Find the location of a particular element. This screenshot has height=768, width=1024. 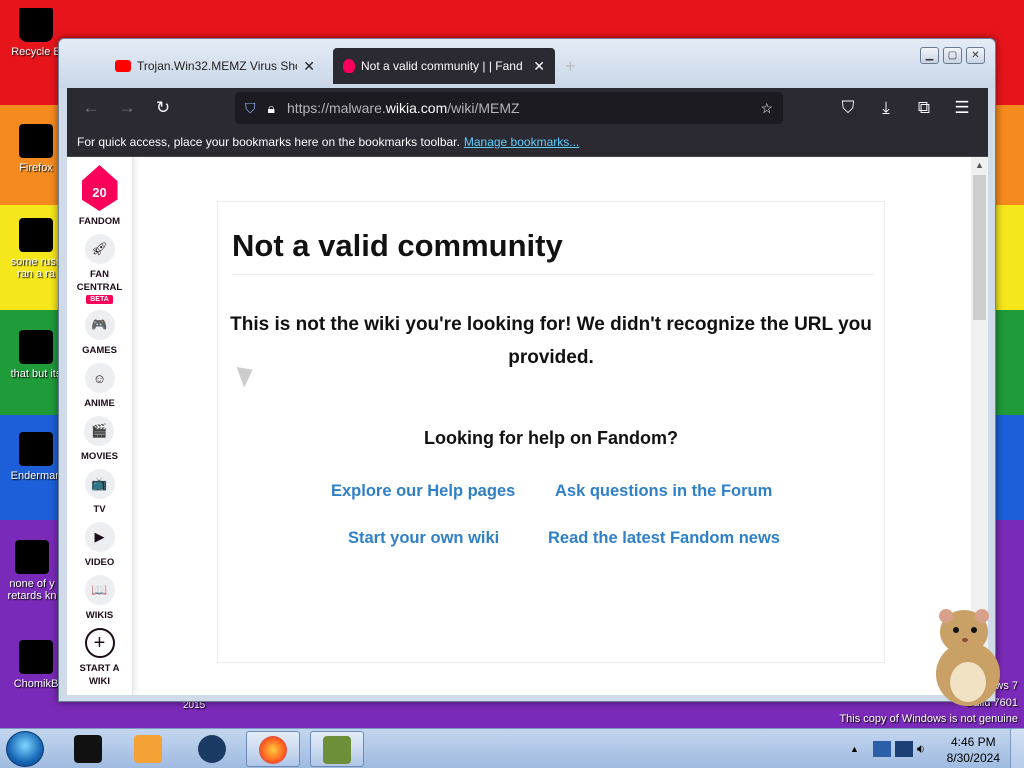

anime-label: ANIME is located at coordinates (99, 403).